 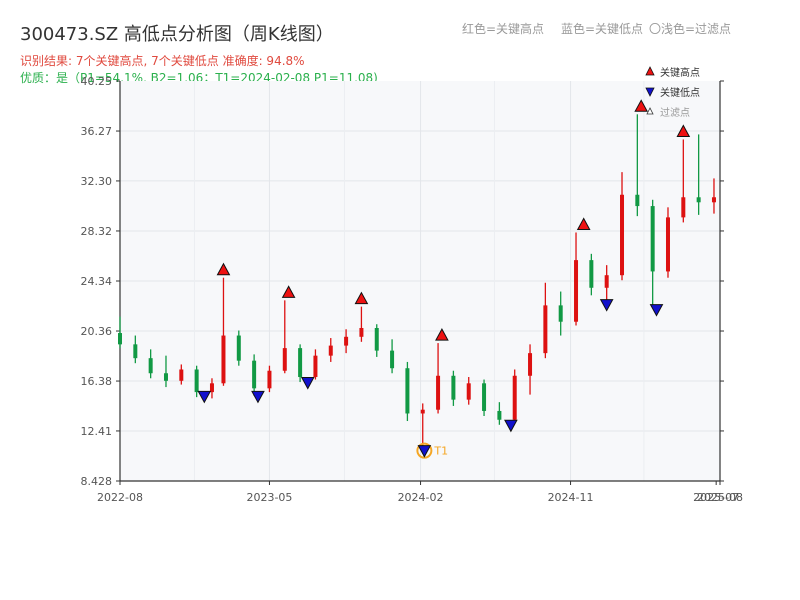 I want to click on y-tick-label: 40.25, so click(x=97, y=81).